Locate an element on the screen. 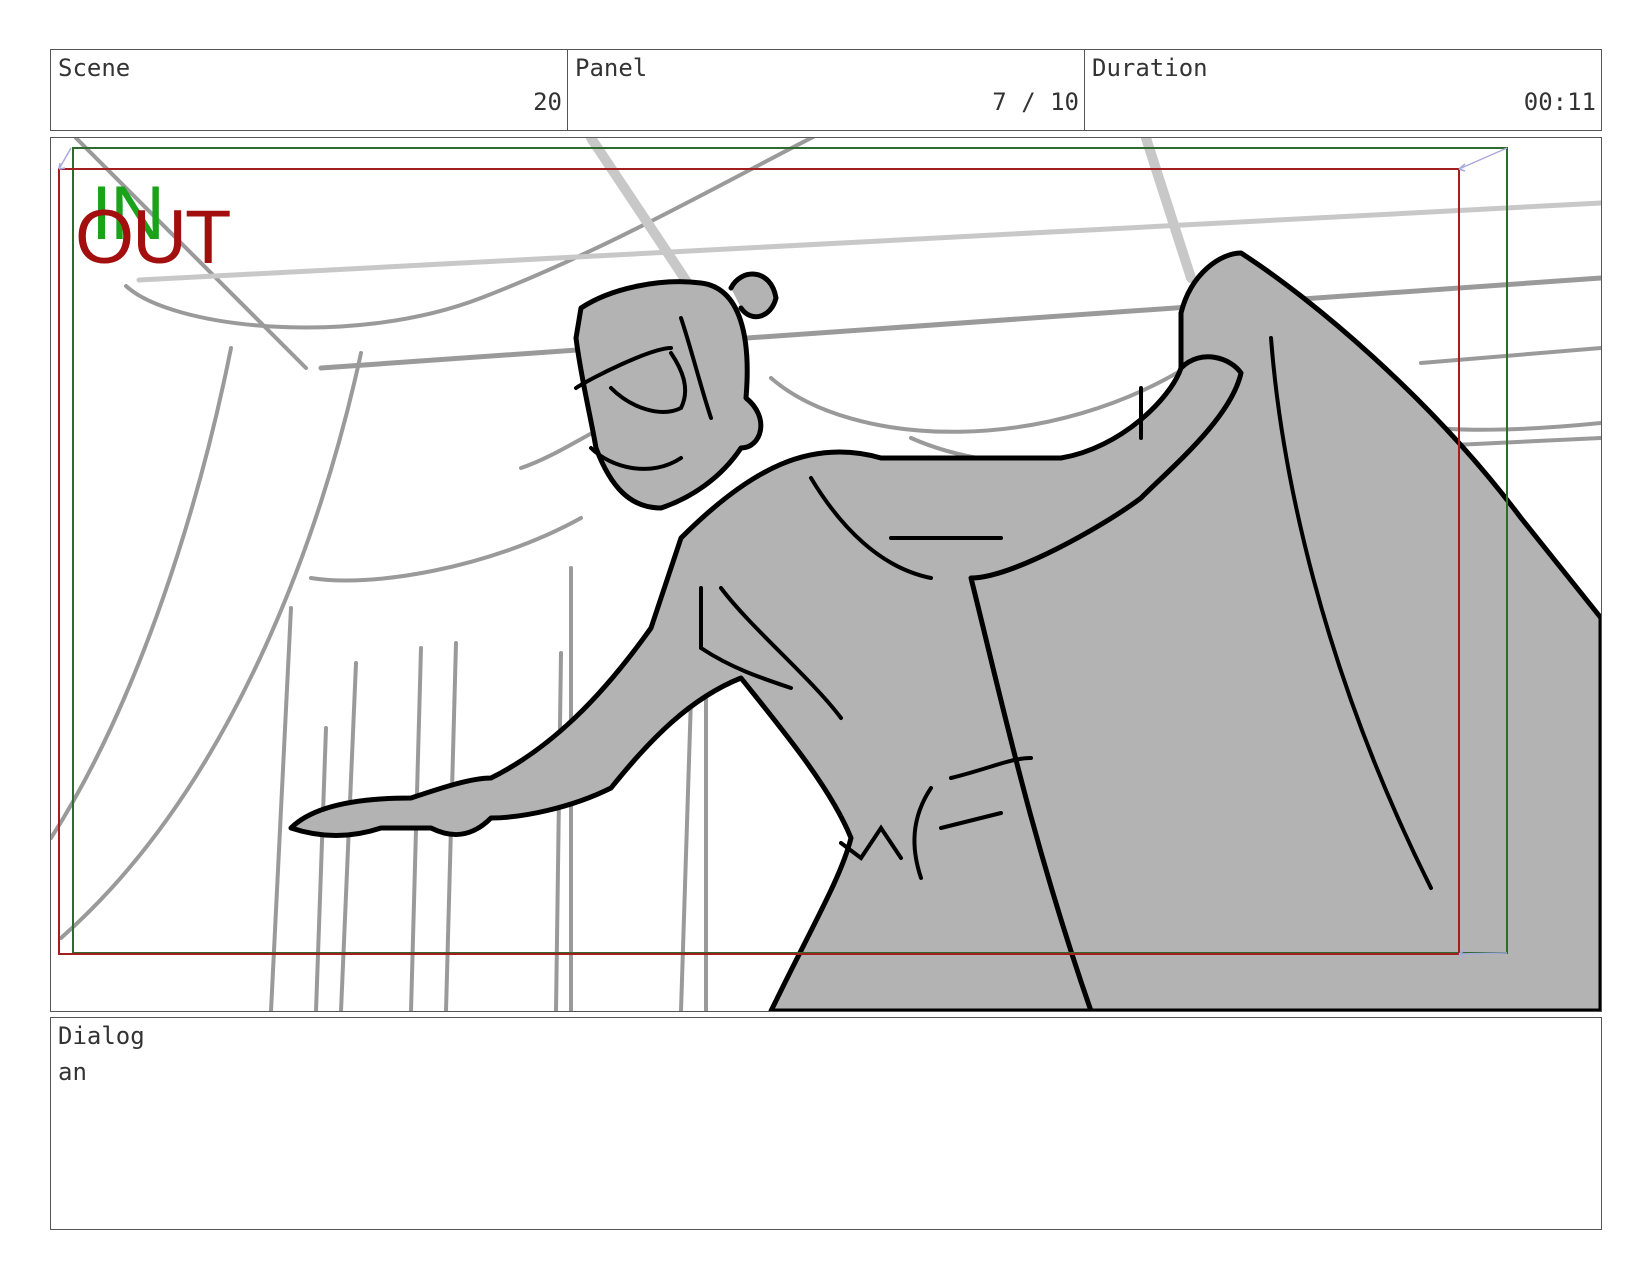 Image resolution: width=1650 pixels, height=1275 pixels. scene-cell: Scene 20 is located at coordinates (309, 90).